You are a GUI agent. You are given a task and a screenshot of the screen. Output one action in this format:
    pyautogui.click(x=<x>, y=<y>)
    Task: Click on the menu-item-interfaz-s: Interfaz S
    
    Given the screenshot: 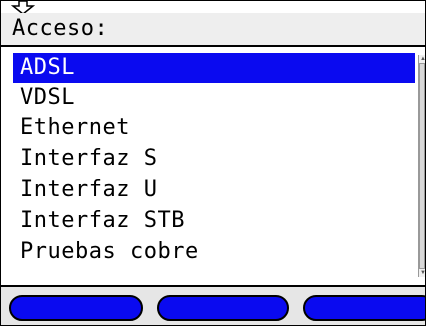 What is the action you would take?
    pyautogui.click(x=214, y=159)
    